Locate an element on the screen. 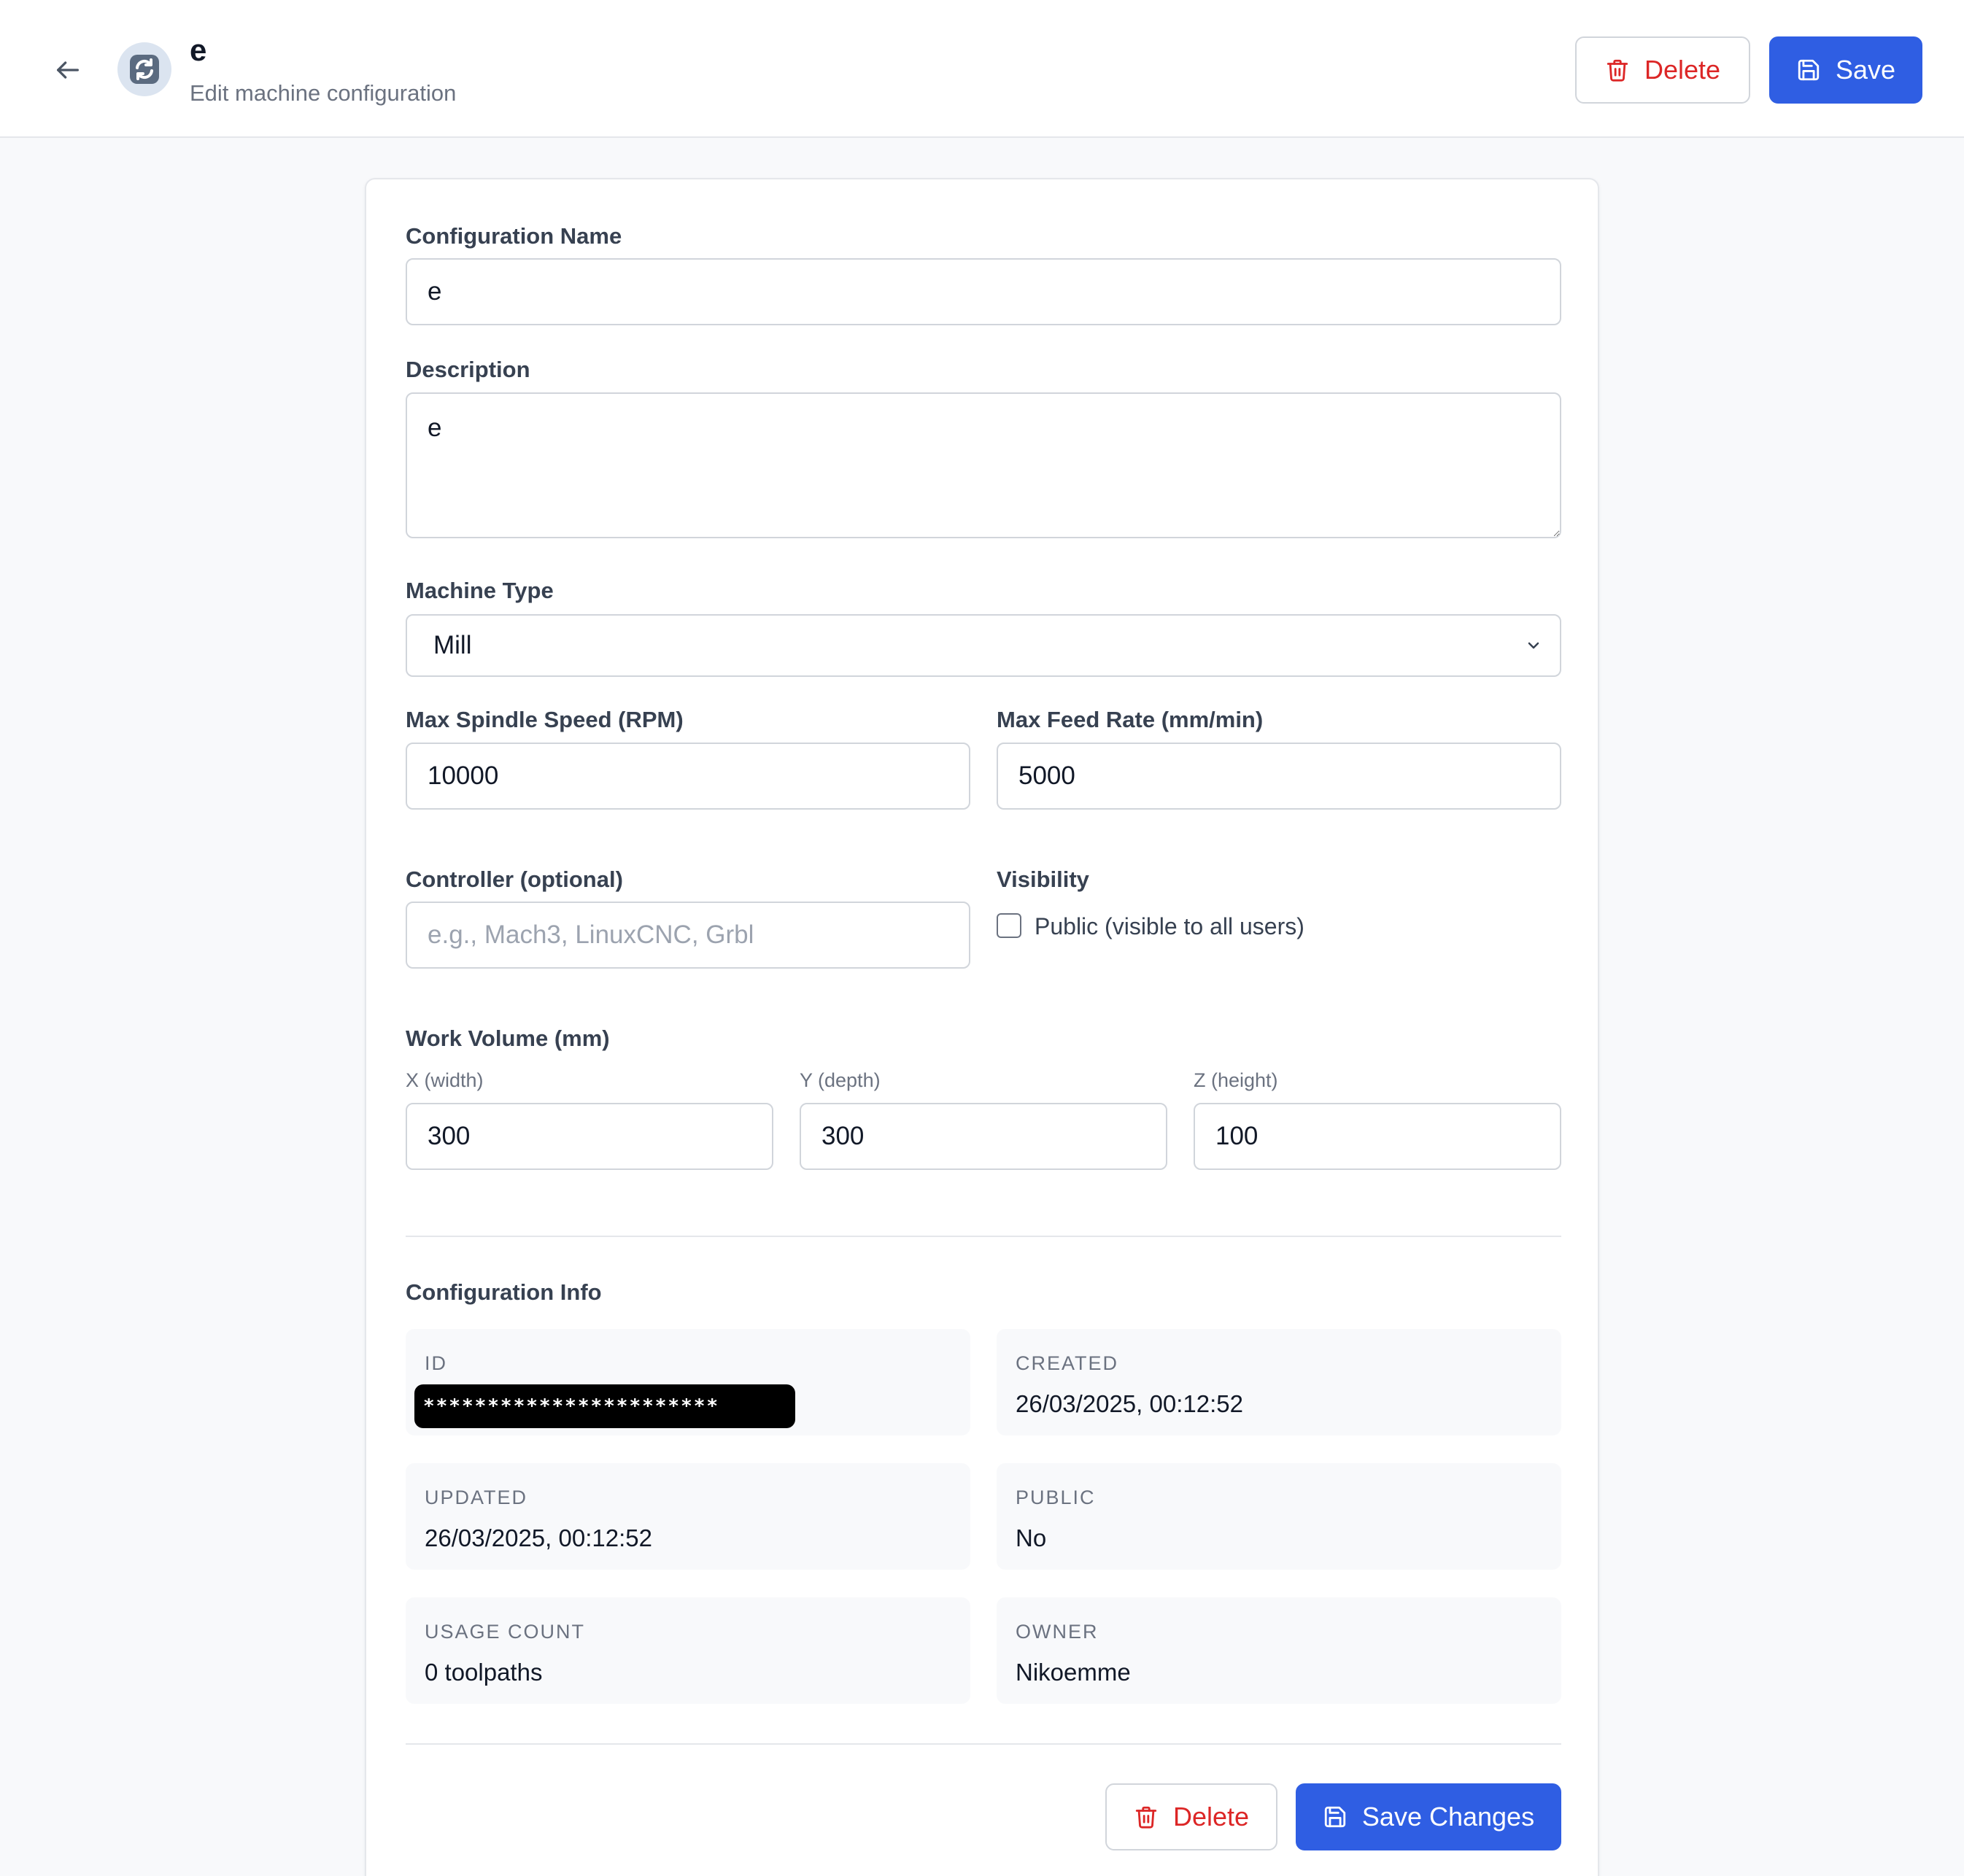  section-divider is located at coordinates (983, 1236).